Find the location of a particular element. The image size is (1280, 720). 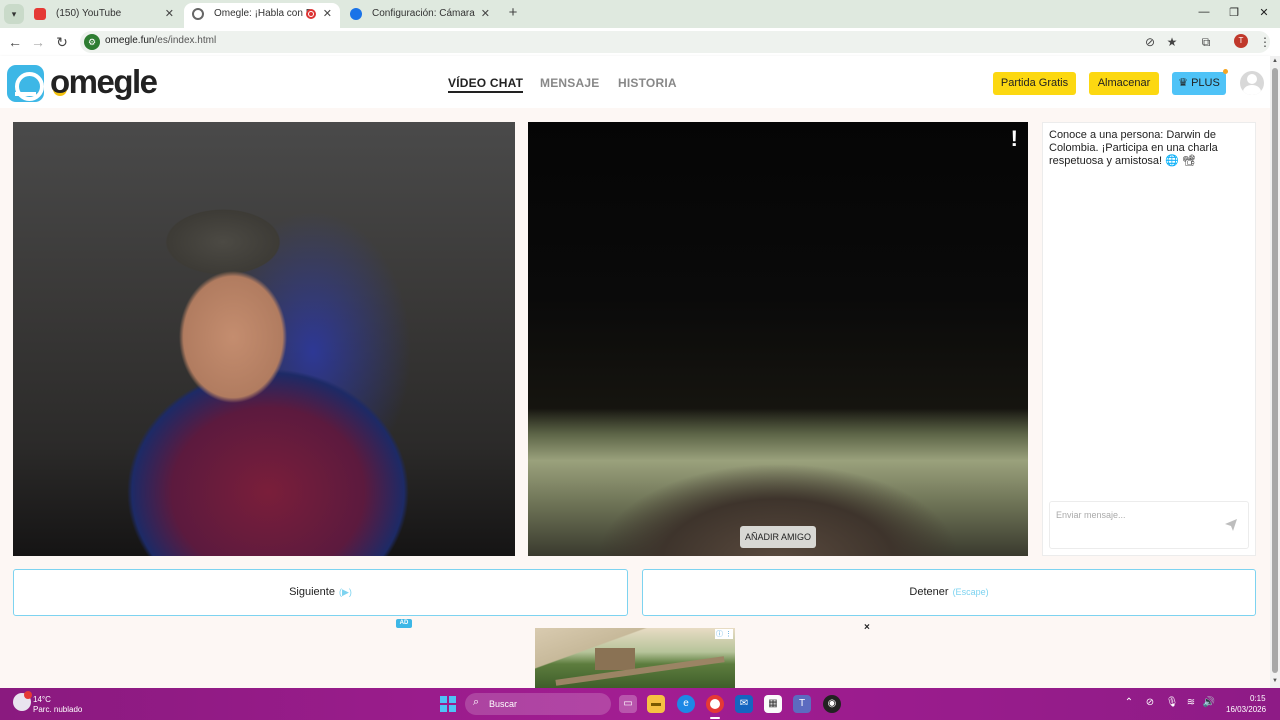

bookmark-star-icon: ★ is located at coordinates (1172, 42).